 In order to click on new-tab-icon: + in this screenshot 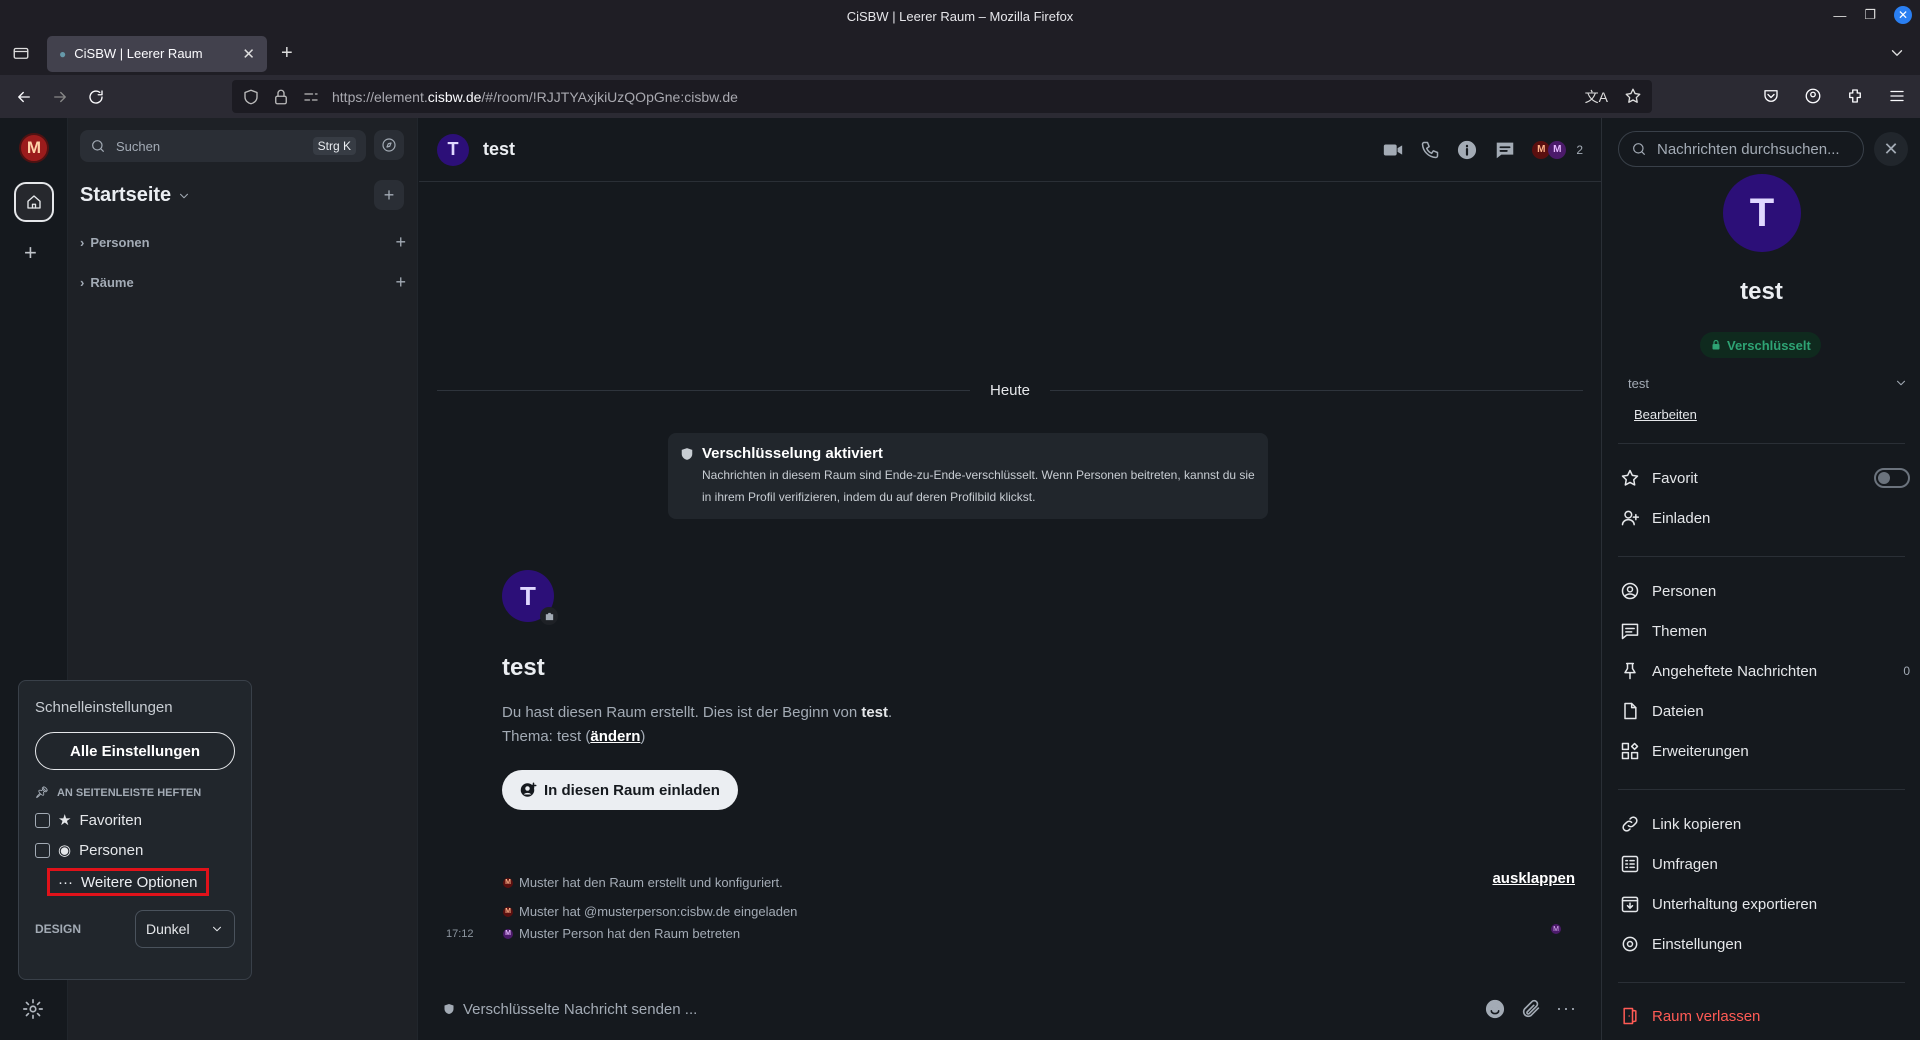, I will do `click(287, 53)`.